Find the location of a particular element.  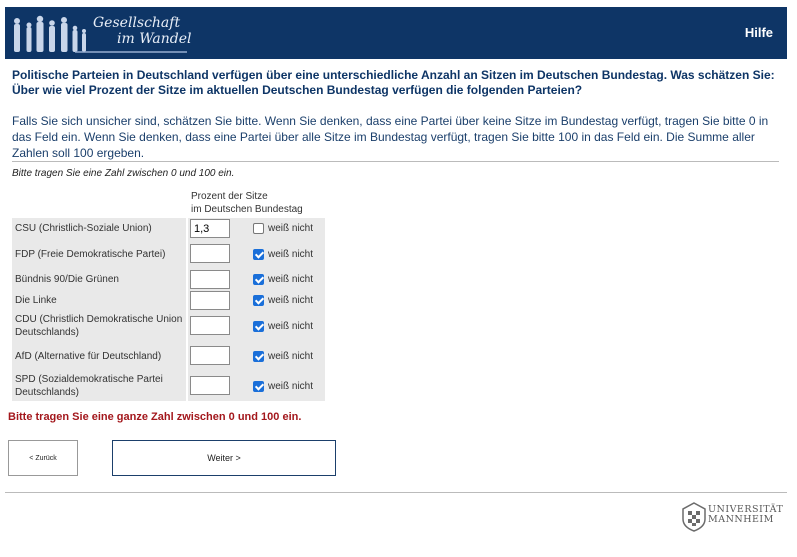

dont-know-checkbox-gruene is located at coordinates (258, 279).